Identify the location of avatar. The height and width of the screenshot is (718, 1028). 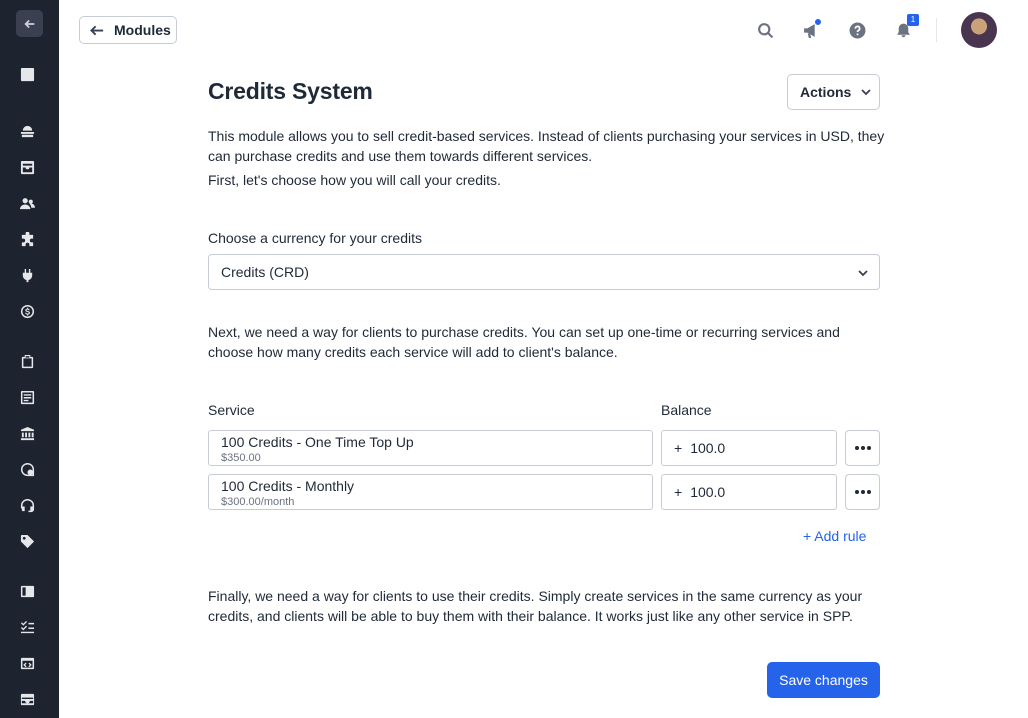
(979, 30).